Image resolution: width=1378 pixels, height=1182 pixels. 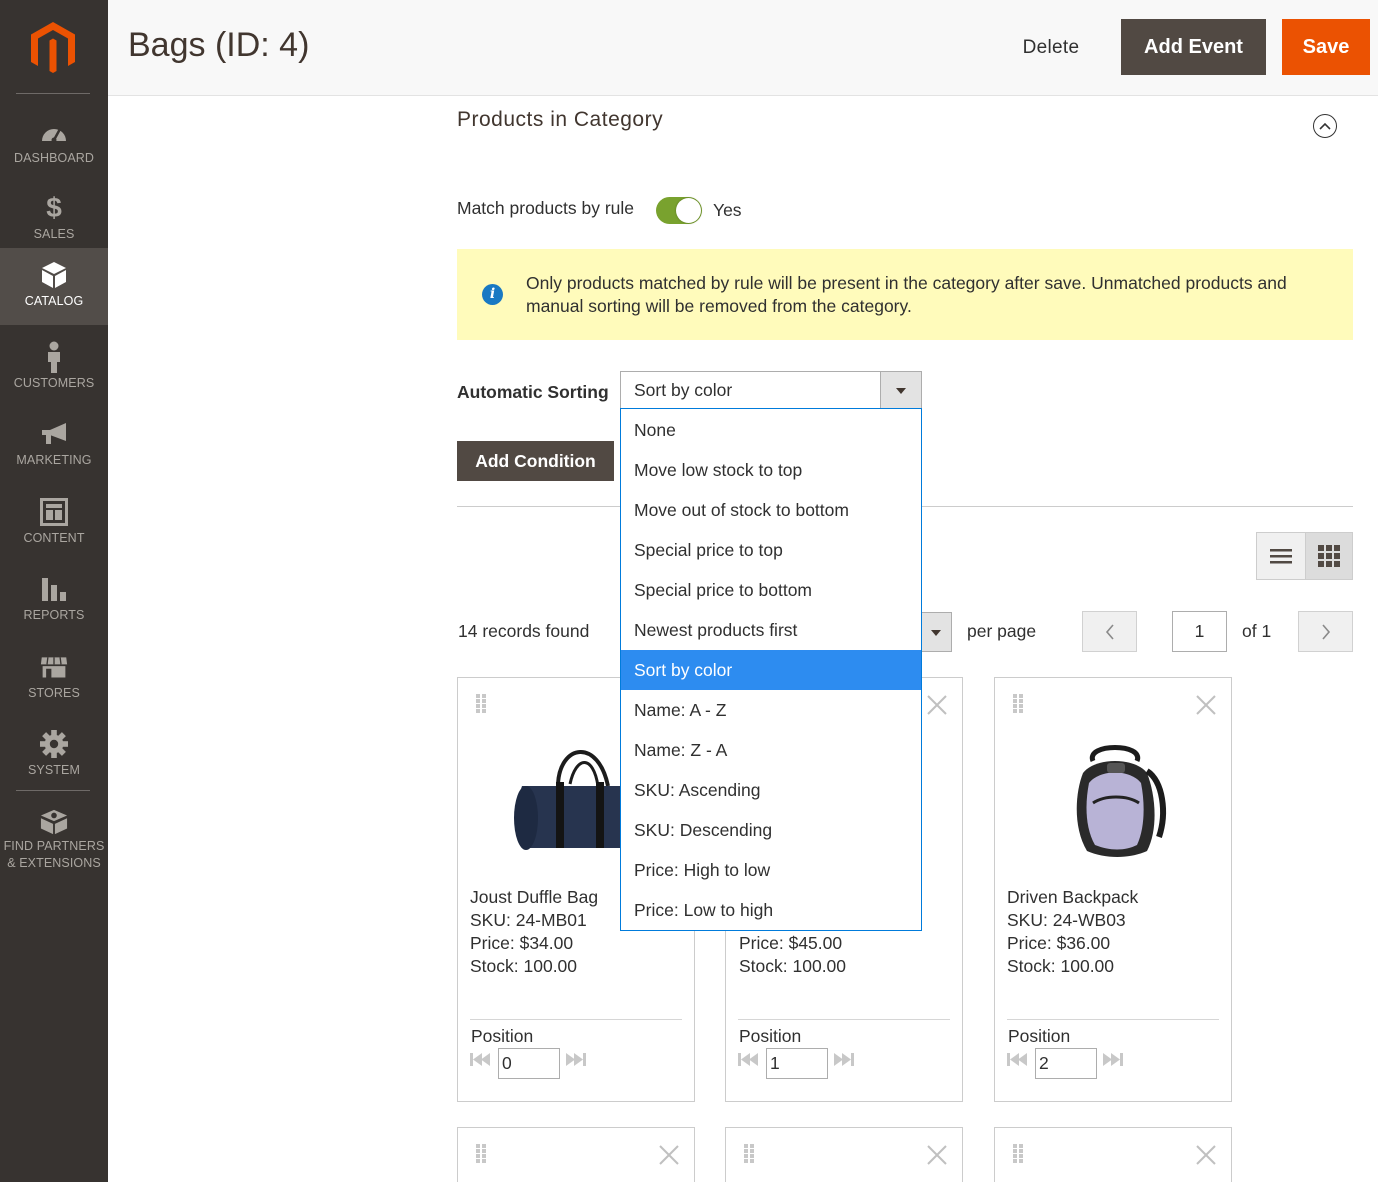 What do you see at coordinates (54, 667) in the screenshot?
I see `store-icon` at bounding box center [54, 667].